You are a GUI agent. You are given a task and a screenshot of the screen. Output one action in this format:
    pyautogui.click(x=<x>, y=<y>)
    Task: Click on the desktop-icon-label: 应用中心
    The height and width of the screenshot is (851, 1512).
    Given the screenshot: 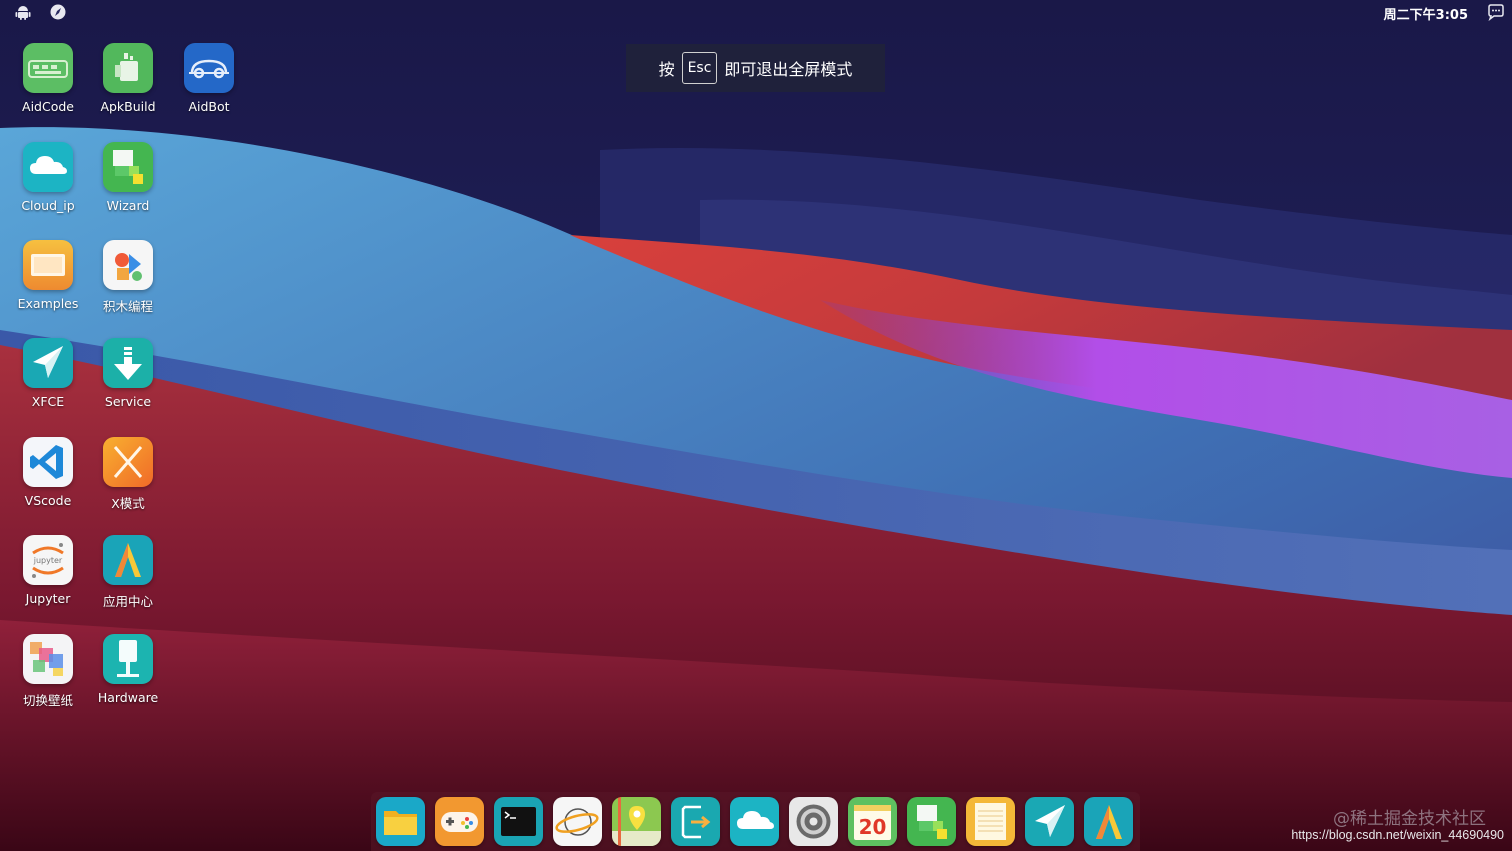 What is the action you would take?
    pyautogui.click(x=127, y=601)
    